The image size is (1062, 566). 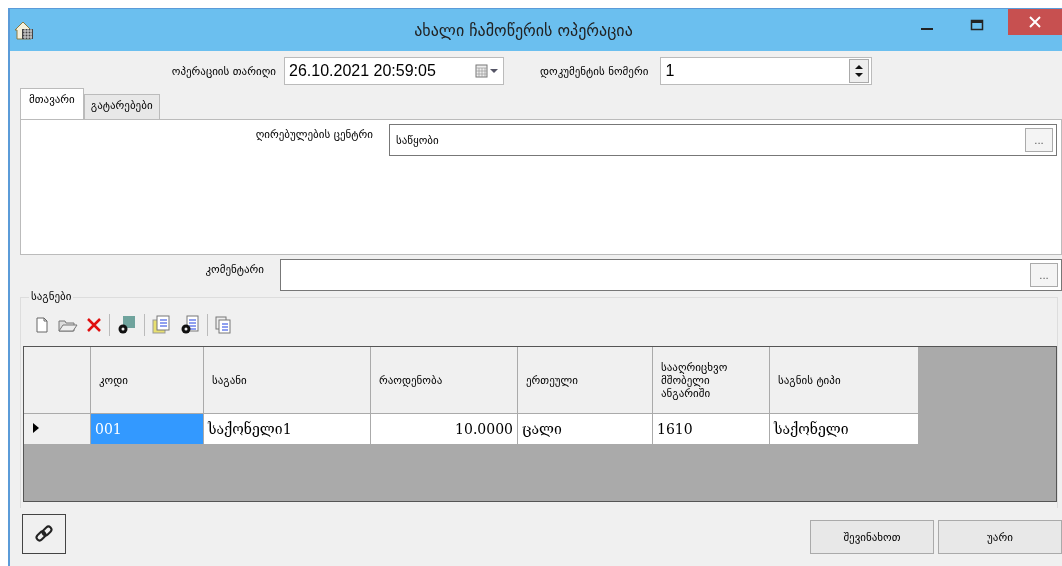 What do you see at coordinates (711, 380) in the screenshot?
I see `column-header: სააღრიცხვო მშობელი ანგარიში` at bounding box center [711, 380].